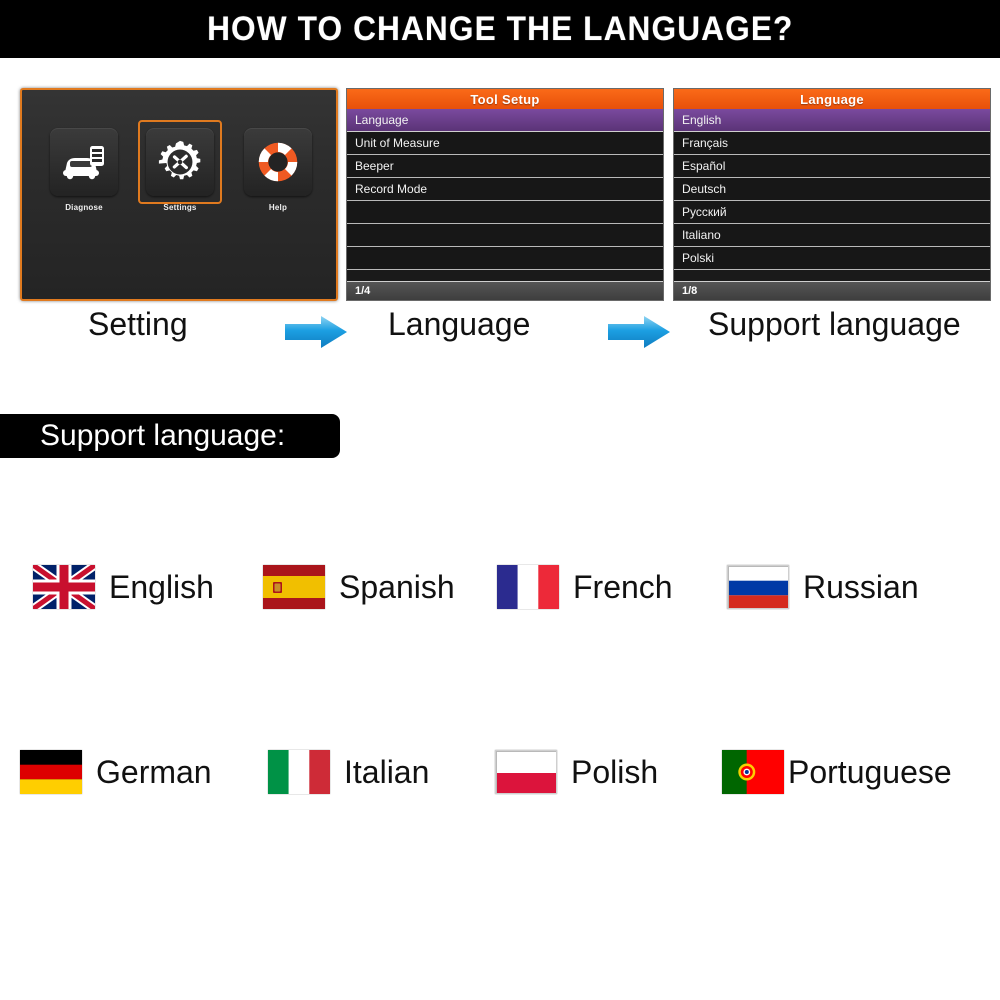 This screenshot has width=1000, height=1000. I want to click on settings-tile-box, so click(180, 162).